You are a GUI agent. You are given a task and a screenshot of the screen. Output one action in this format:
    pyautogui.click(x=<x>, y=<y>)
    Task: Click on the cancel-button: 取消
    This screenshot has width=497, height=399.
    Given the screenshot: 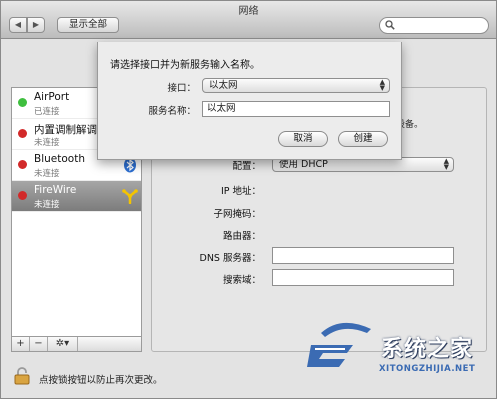 What is the action you would take?
    pyautogui.click(x=303, y=139)
    